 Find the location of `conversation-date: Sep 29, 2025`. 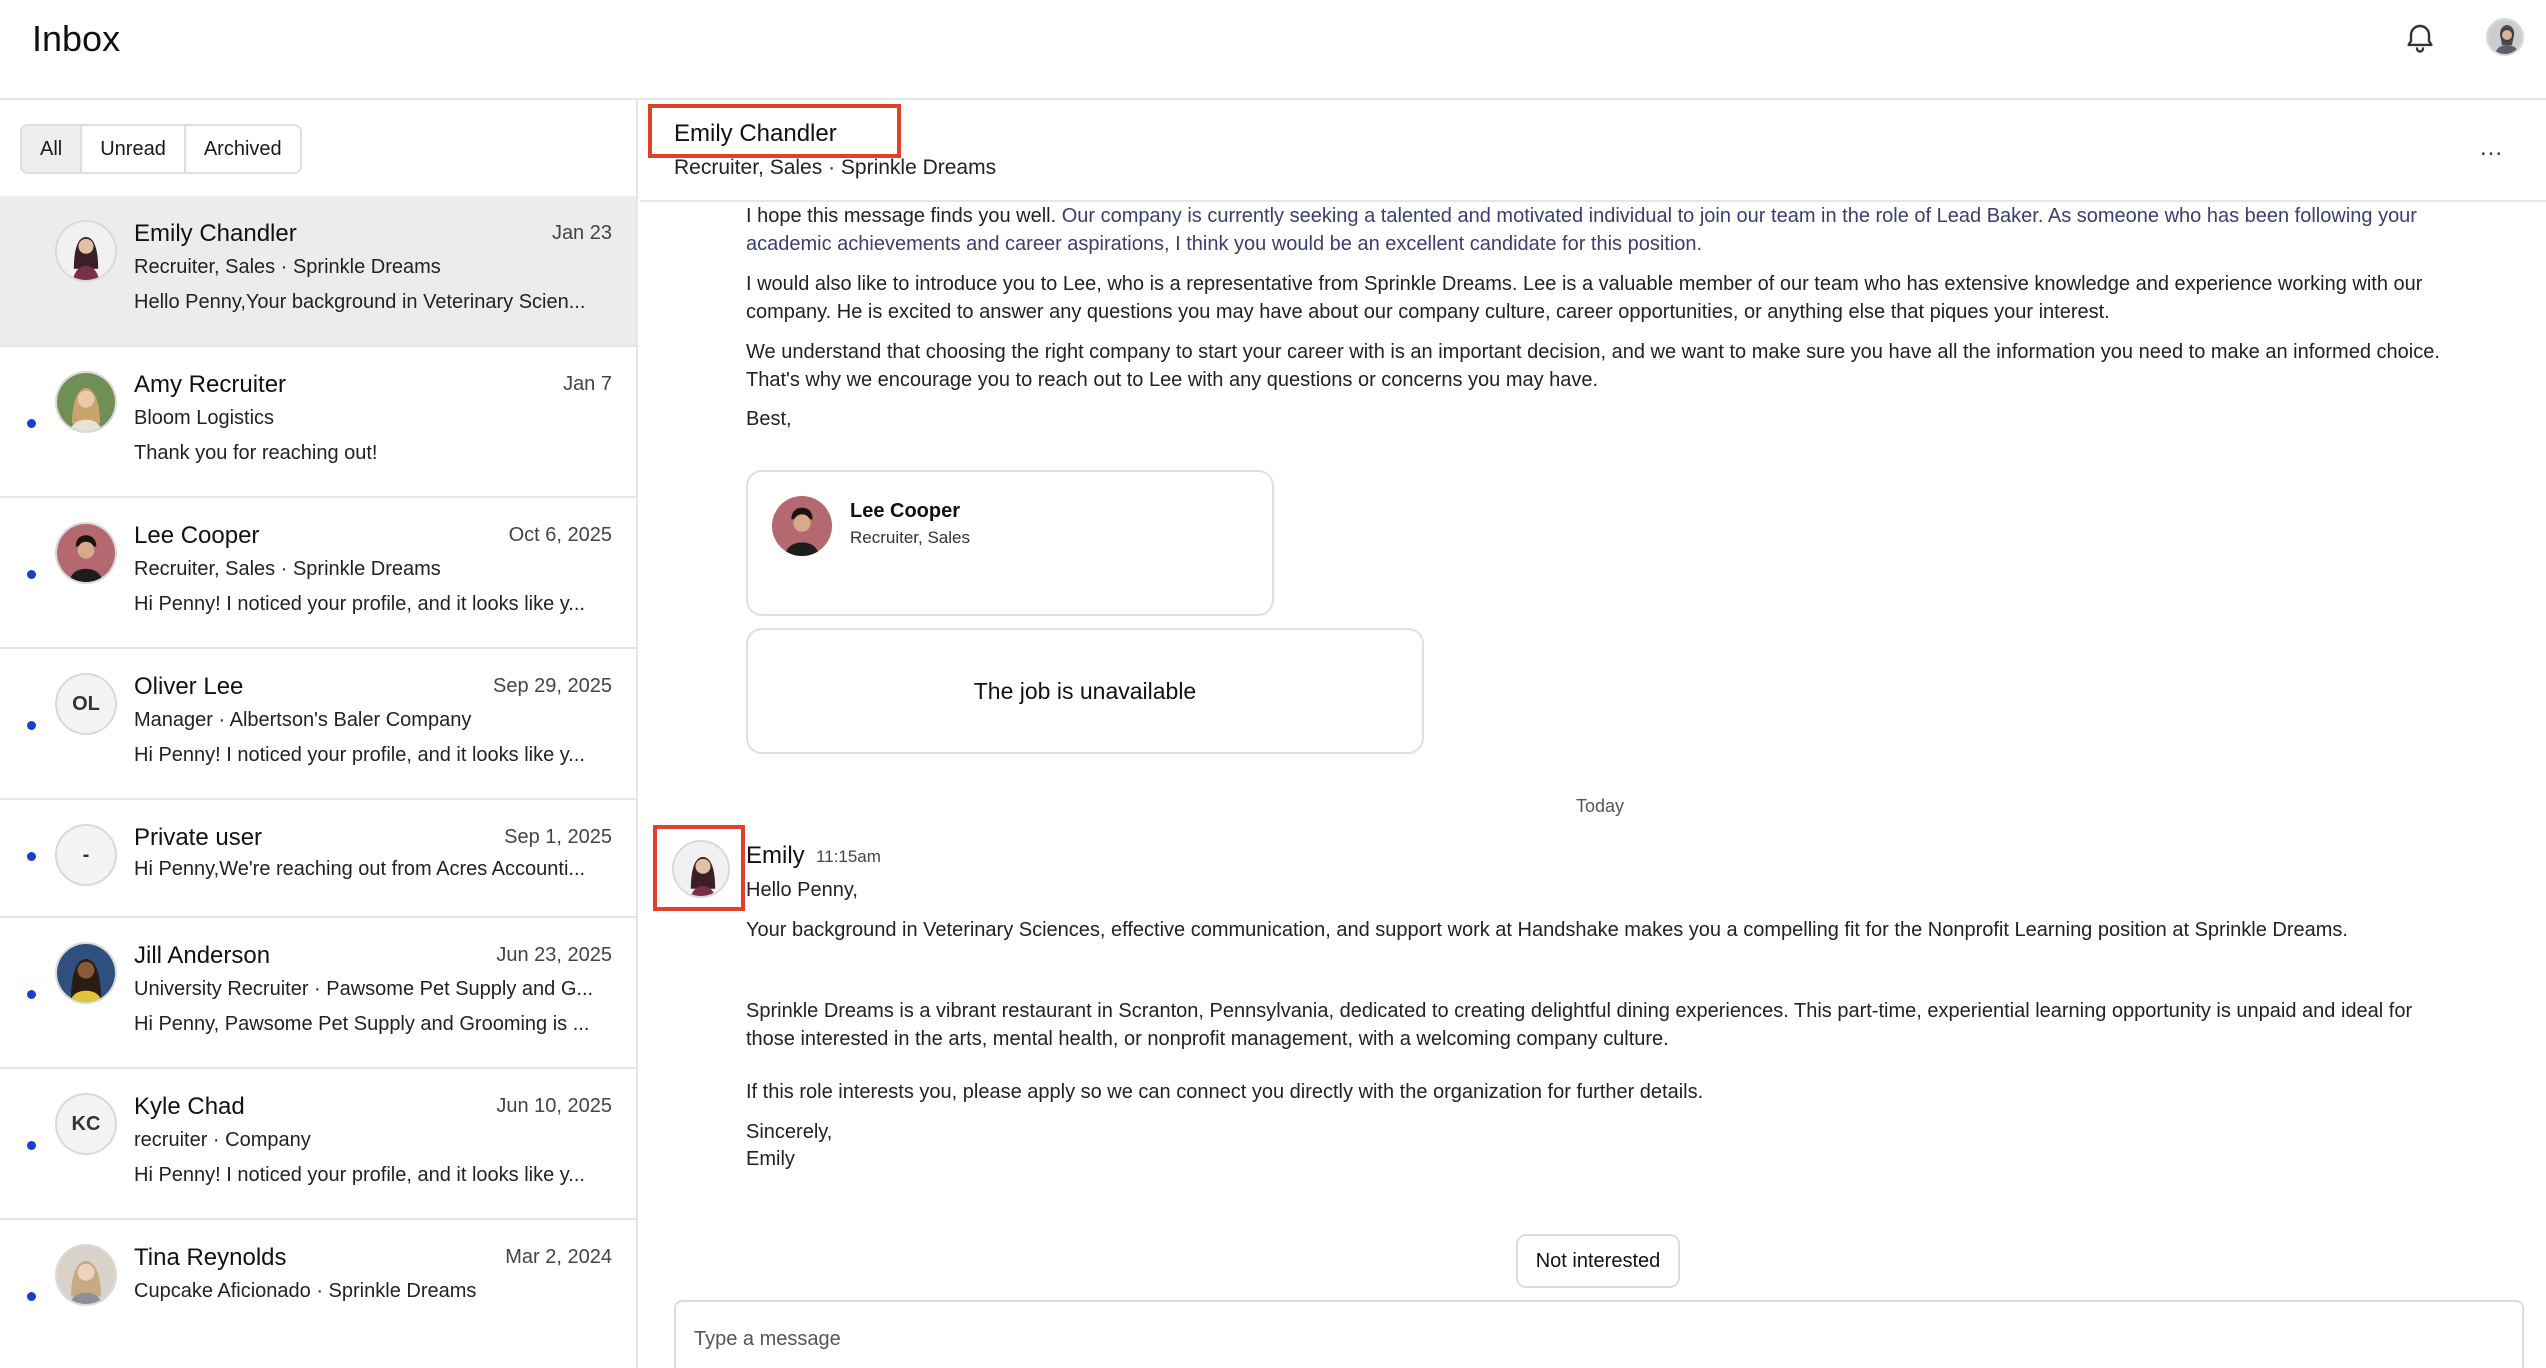

conversation-date: Sep 29, 2025 is located at coordinates (552, 686).